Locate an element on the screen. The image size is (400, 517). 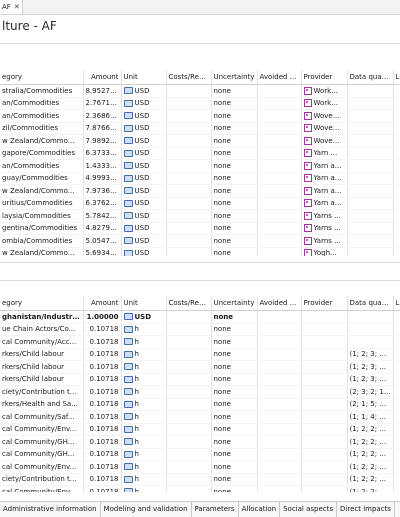
column-header: egory is located at coordinates (42, 303).